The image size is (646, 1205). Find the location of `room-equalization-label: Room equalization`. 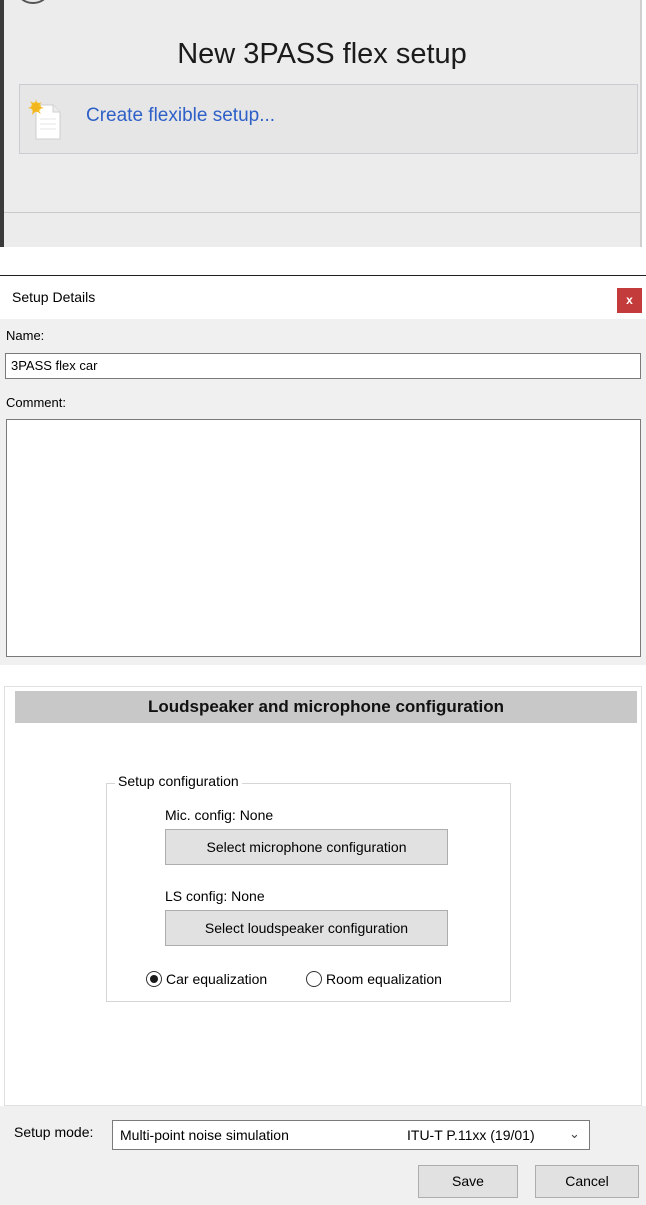

room-equalization-label: Room equalization is located at coordinates (384, 979).